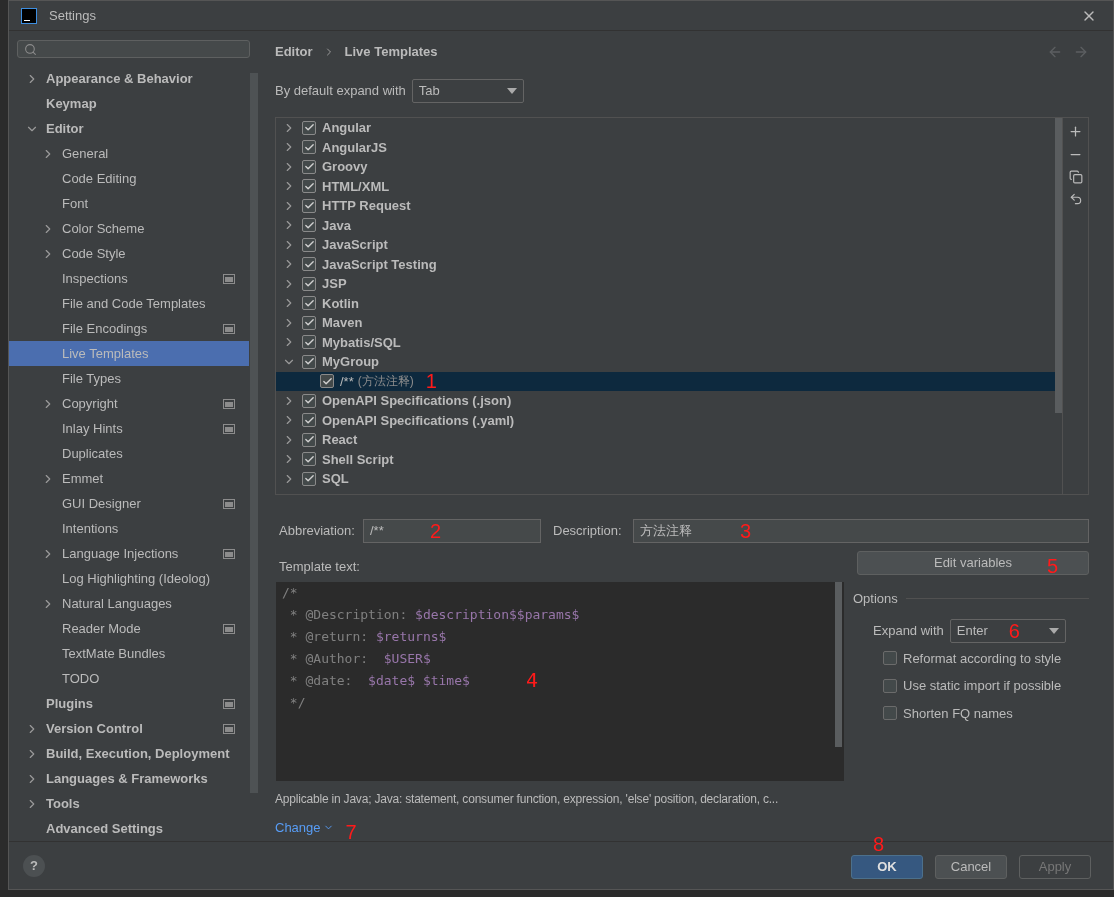  I want to click on template-row: HTML/XML, so click(669, 186).